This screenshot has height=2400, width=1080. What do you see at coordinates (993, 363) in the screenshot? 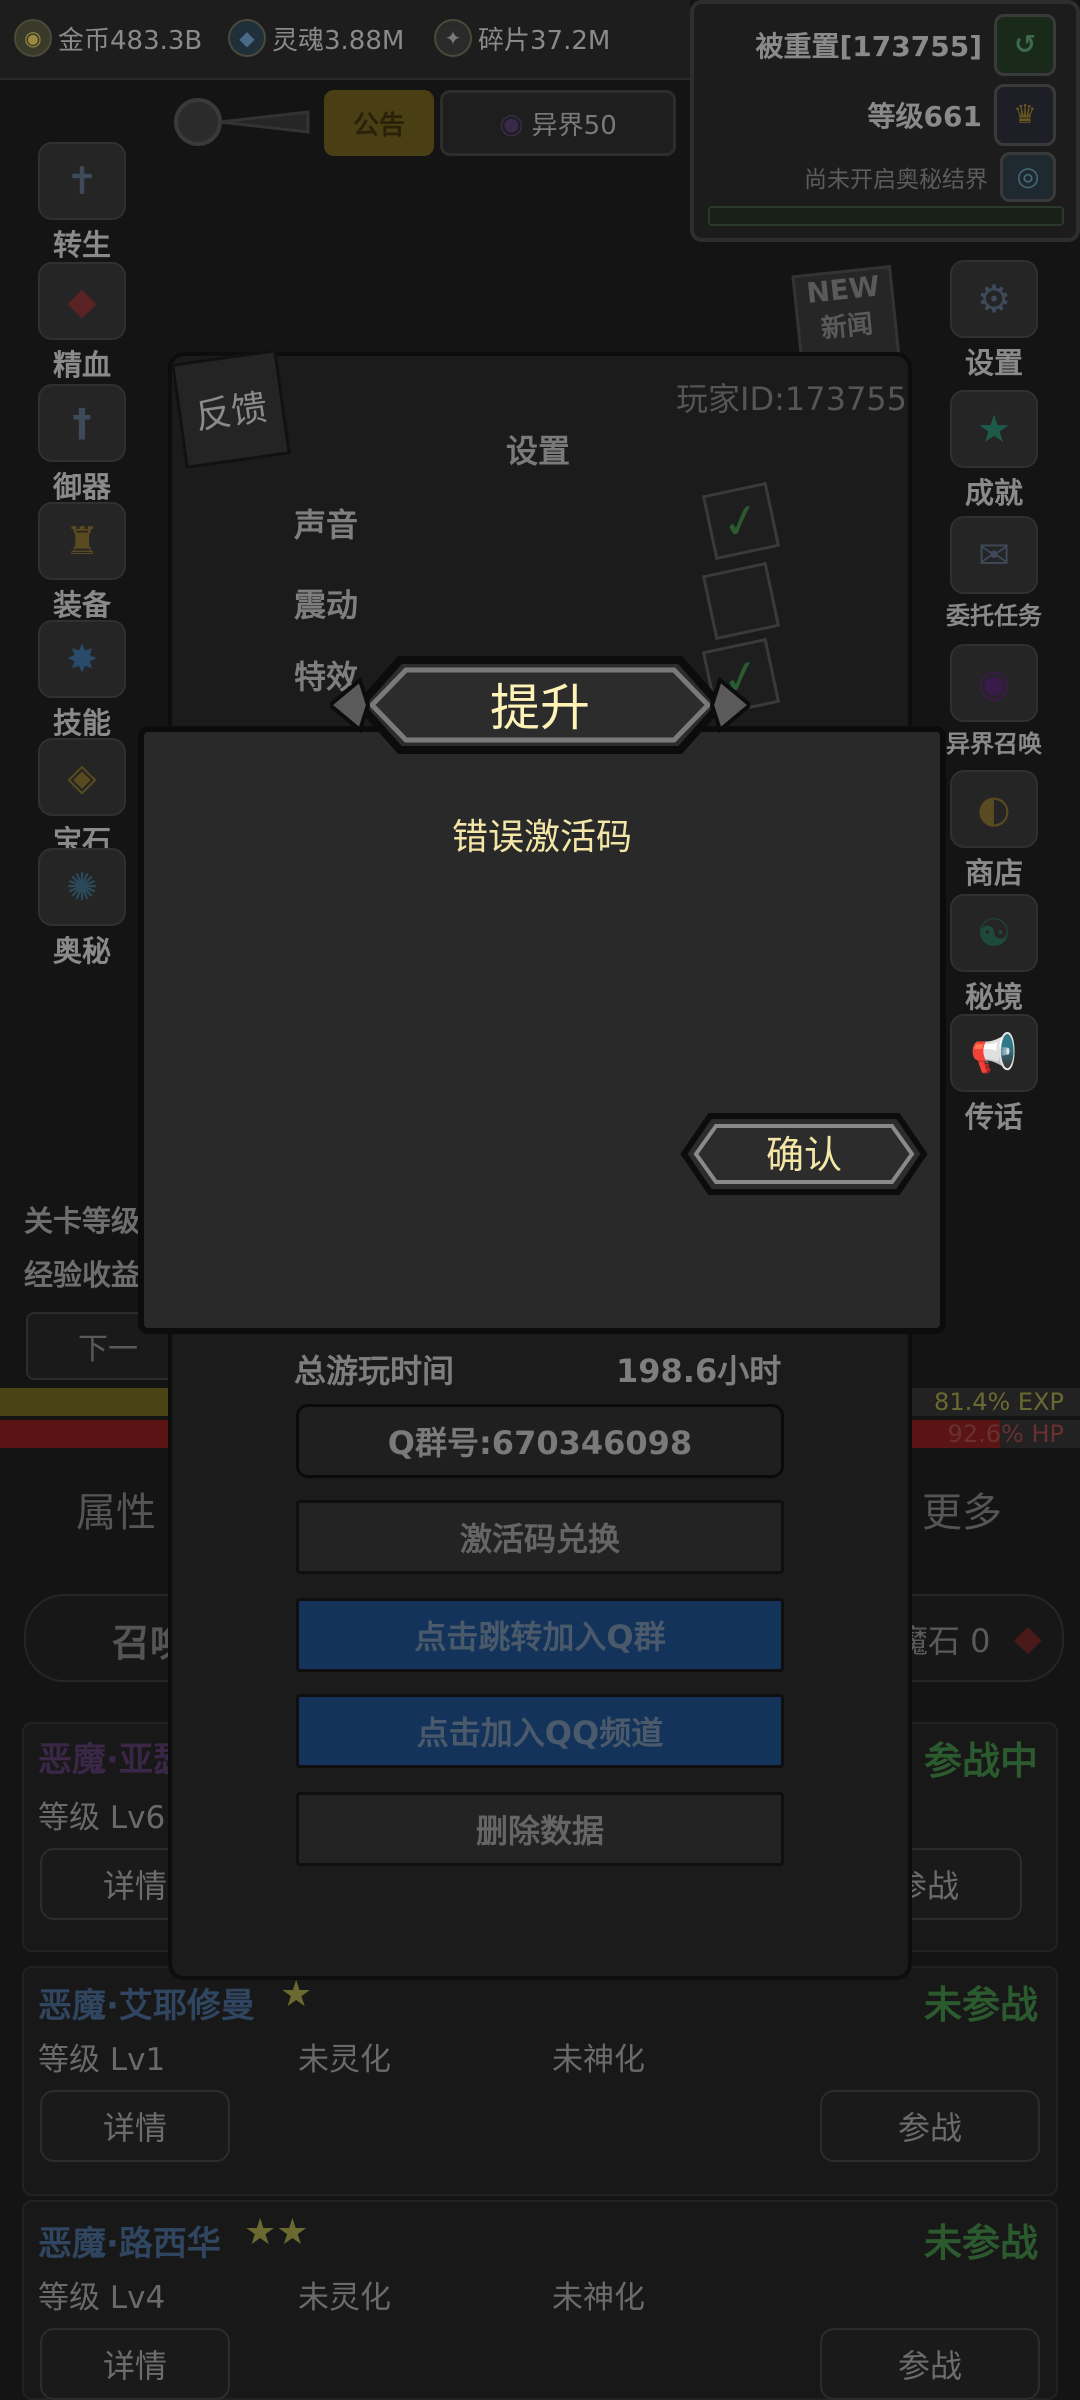
I see `side-label-settings: 设置` at bounding box center [993, 363].